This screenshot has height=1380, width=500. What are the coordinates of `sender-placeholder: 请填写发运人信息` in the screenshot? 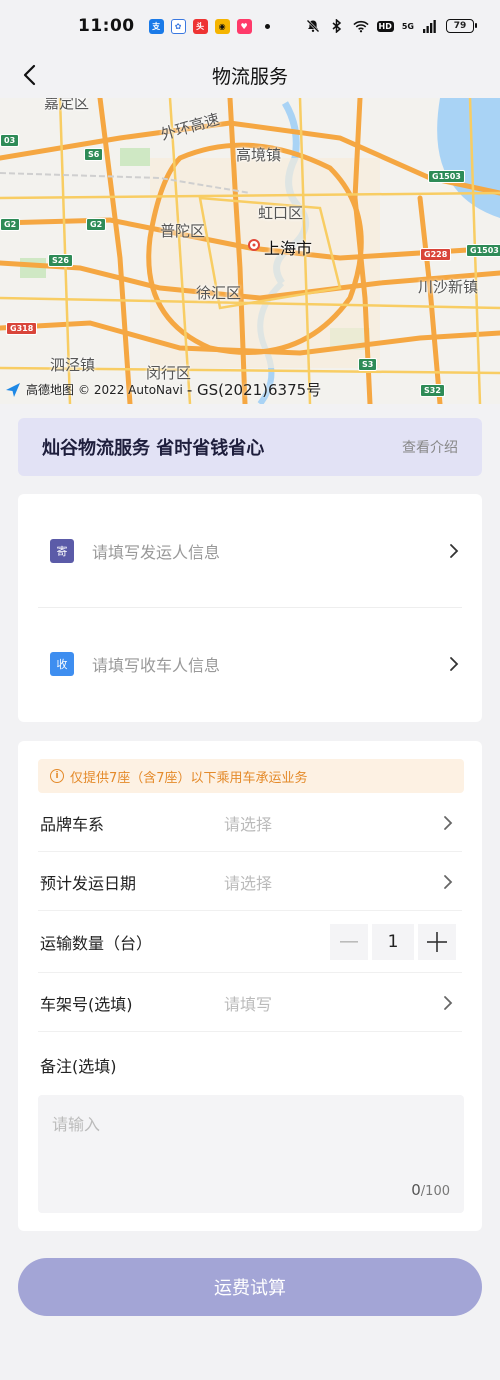 It's located at (156, 552).